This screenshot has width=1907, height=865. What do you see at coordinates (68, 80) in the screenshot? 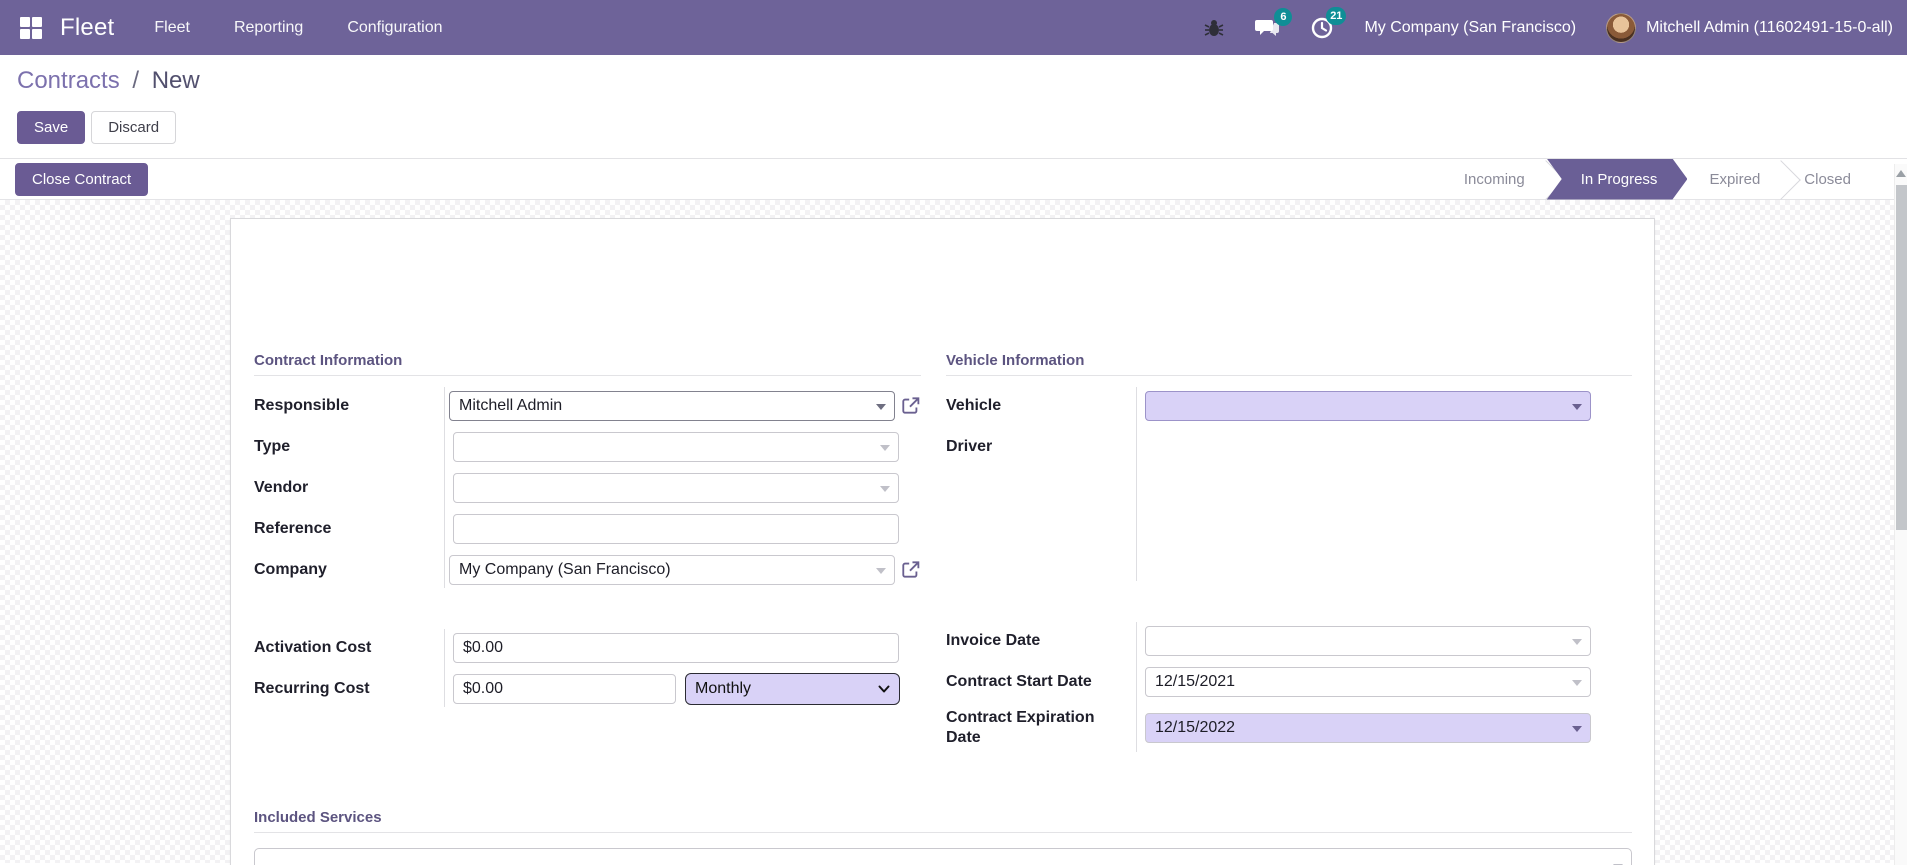
I see `breadcrumb-contracts-link: Contracts` at bounding box center [68, 80].